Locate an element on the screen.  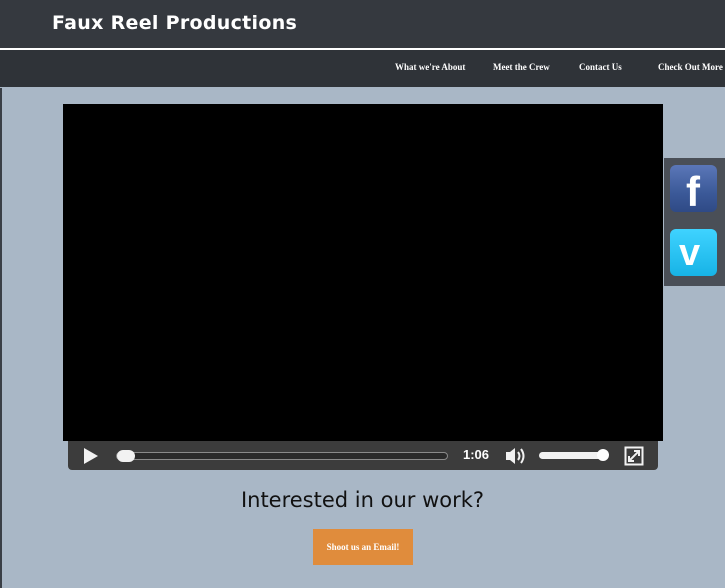
progress-handle is located at coordinates (126, 456).